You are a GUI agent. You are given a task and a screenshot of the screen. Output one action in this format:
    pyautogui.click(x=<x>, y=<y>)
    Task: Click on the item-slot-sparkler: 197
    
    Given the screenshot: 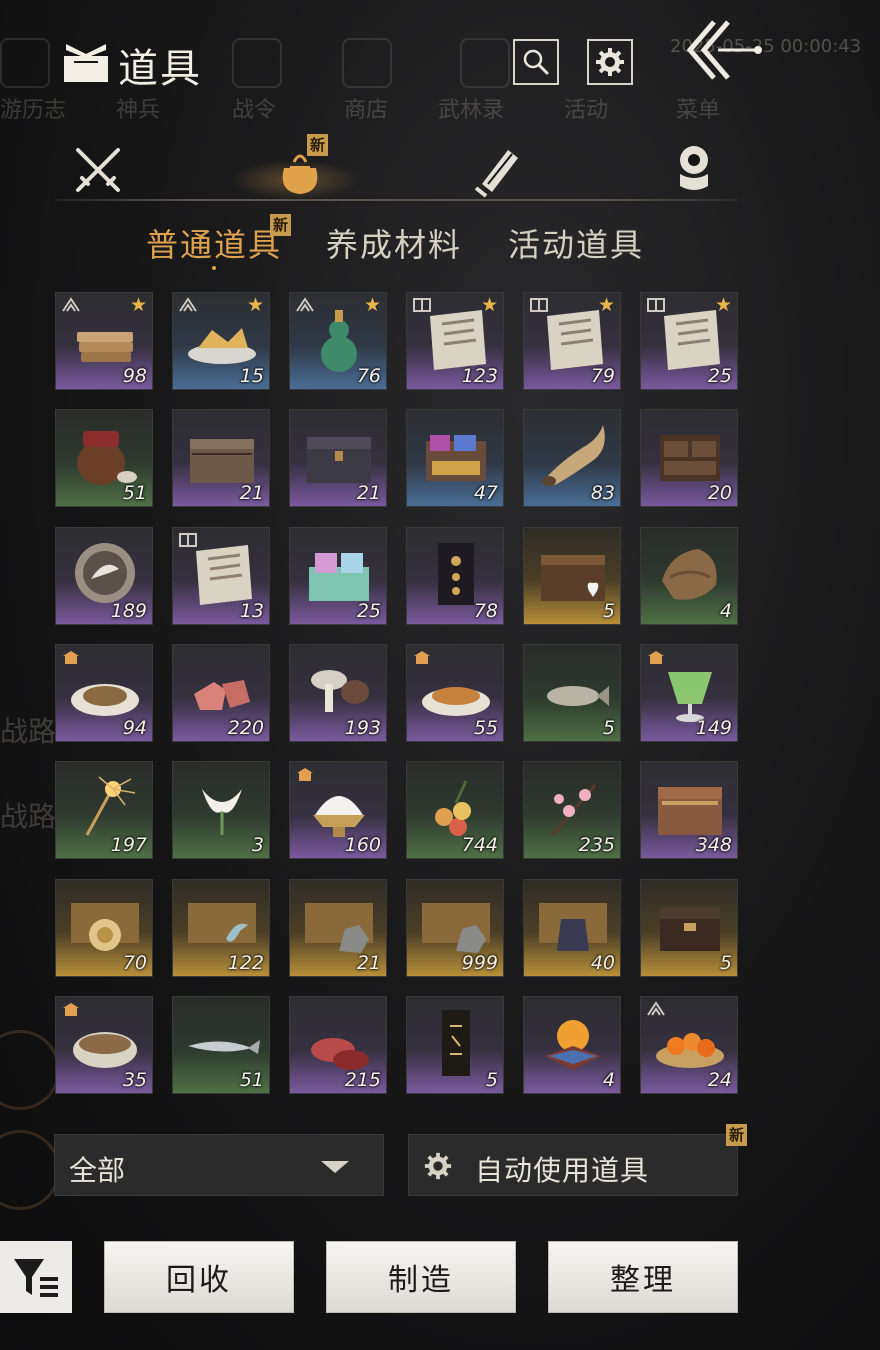 What is the action you would take?
    pyautogui.click(x=104, y=810)
    